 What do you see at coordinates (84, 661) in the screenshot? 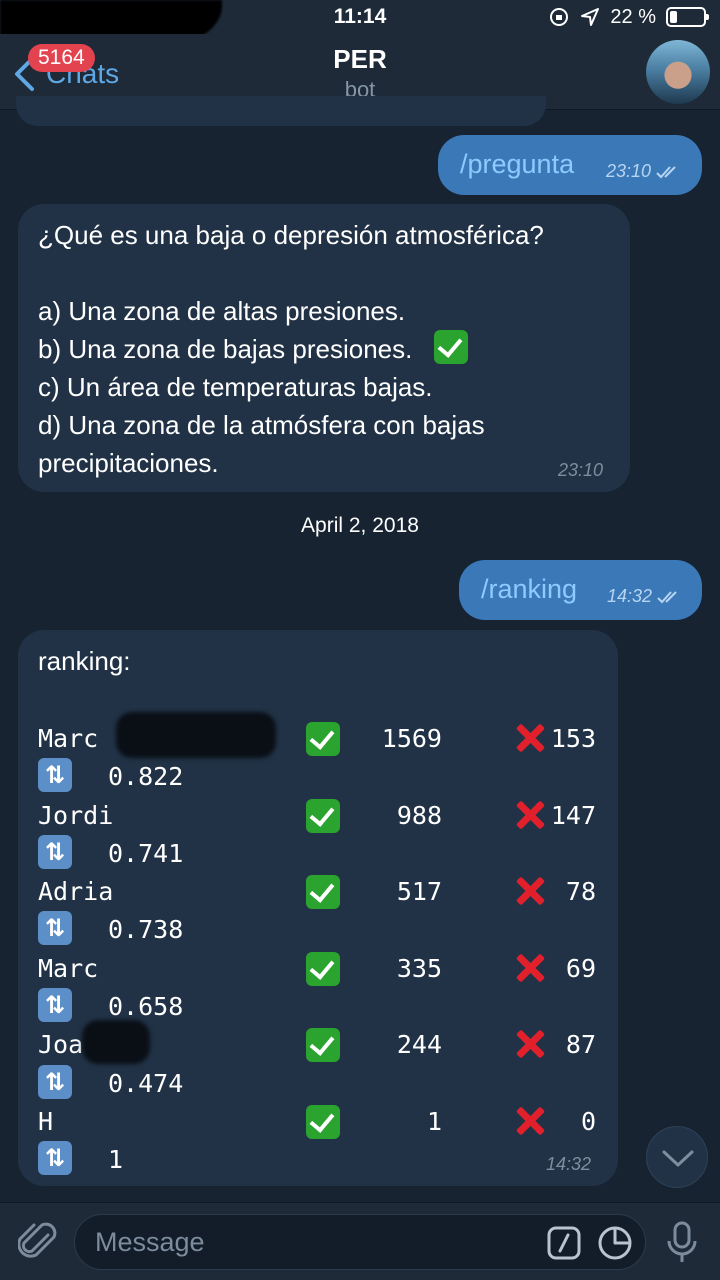
I see `ranking-header: ranking:` at bounding box center [84, 661].